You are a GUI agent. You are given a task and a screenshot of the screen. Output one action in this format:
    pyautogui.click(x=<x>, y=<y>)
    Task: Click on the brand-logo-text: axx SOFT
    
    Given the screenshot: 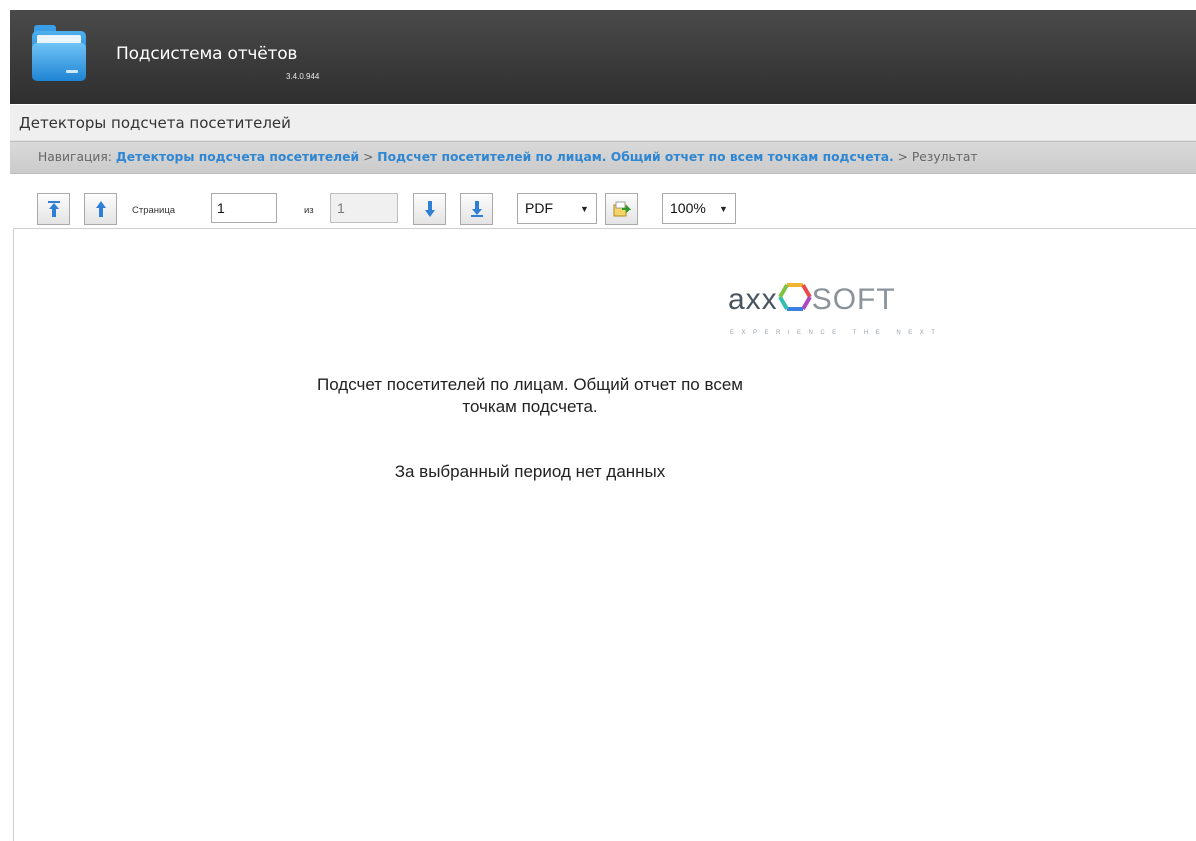 What is the action you would take?
    pyautogui.click(x=812, y=299)
    